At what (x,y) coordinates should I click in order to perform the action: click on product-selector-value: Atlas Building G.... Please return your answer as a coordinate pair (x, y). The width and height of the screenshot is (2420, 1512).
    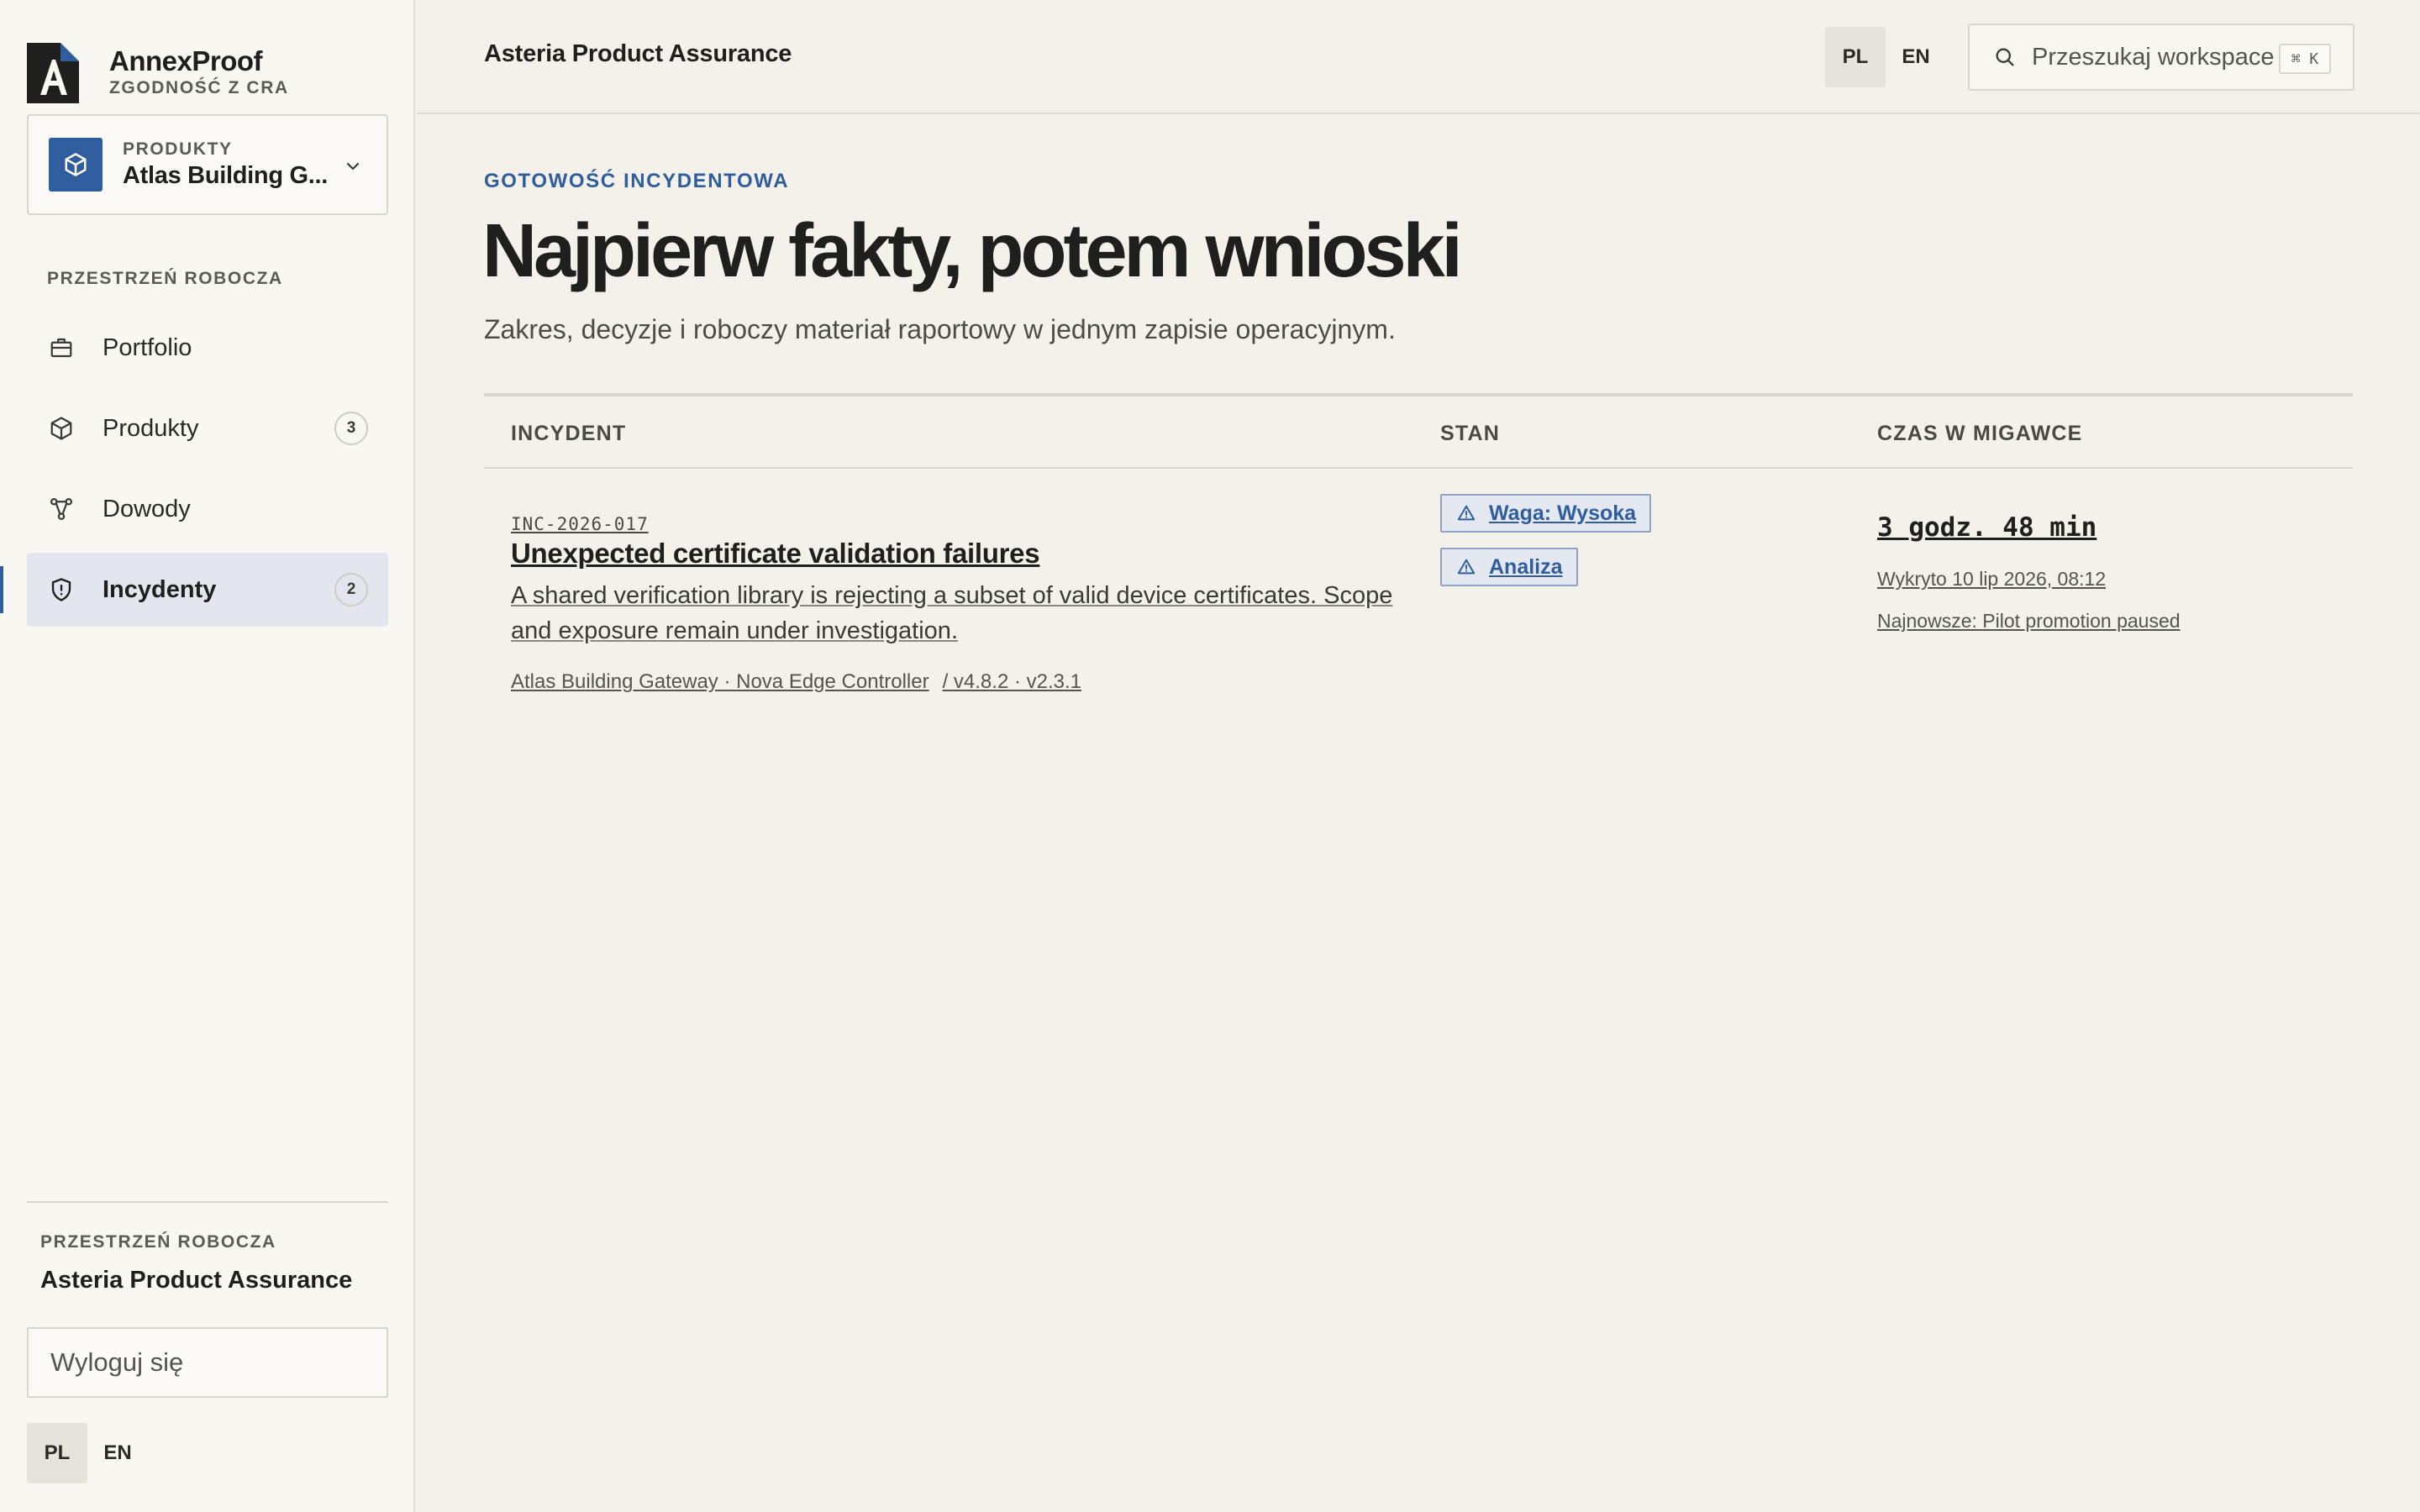
    Looking at the image, I should click on (226, 175).